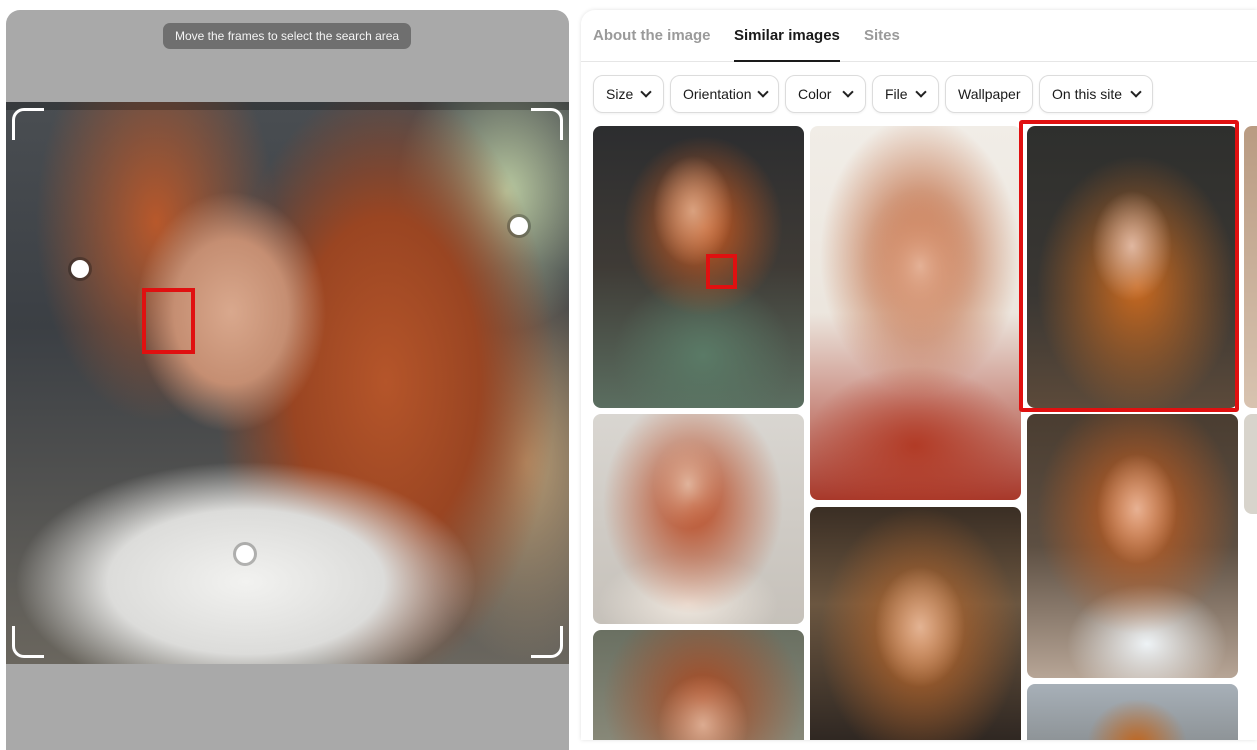 This screenshot has height=750, width=1257. What do you see at coordinates (721, 271) in the screenshot?
I see `match-highlight-box` at bounding box center [721, 271].